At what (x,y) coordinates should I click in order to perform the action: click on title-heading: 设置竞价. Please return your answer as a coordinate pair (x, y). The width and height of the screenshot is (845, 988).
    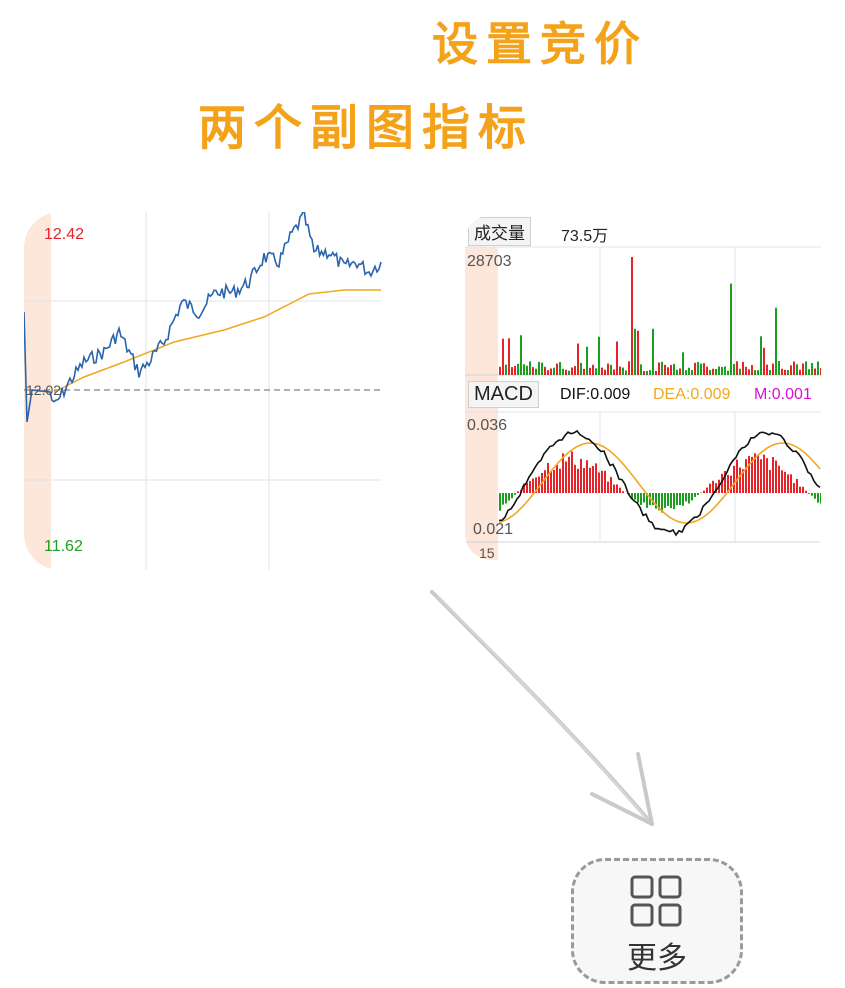
    Looking at the image, I should click on (540, 44).